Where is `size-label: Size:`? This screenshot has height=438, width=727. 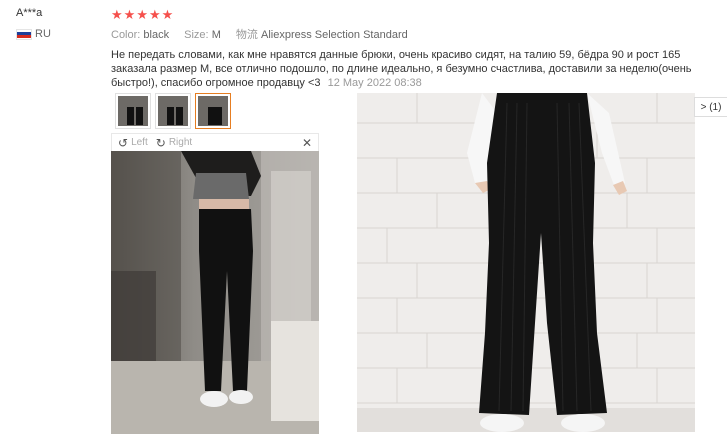 size-label: Size: is located at coordinates (196, 35).